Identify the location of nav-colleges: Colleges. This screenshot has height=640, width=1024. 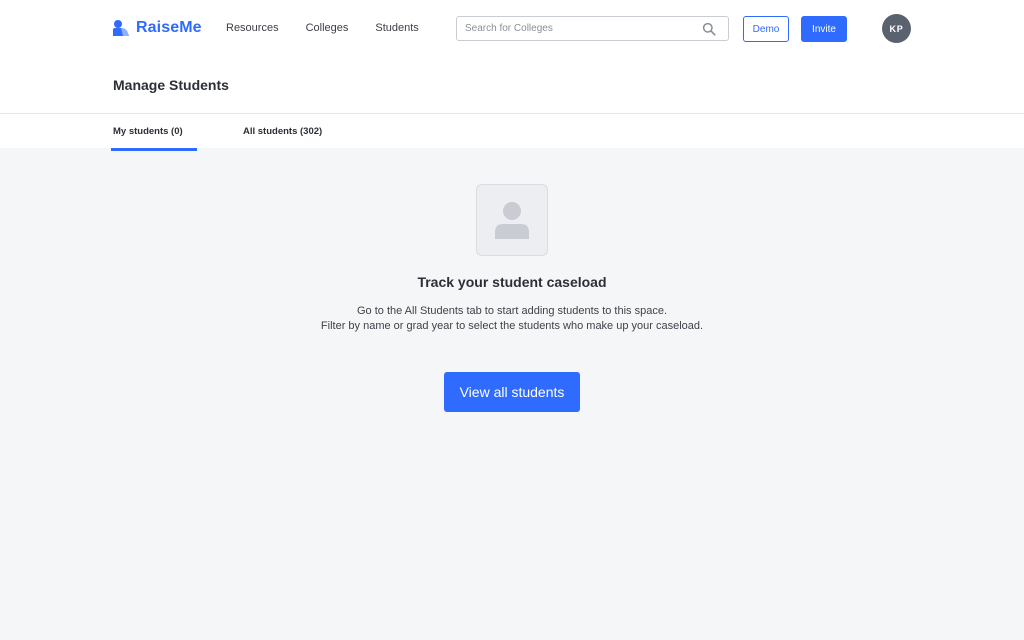
(327, 28).